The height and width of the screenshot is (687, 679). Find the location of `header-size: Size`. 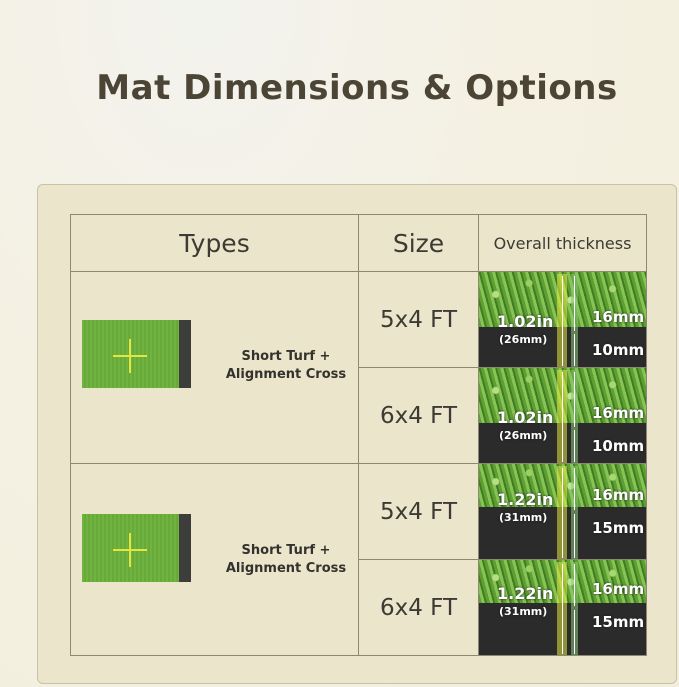

header-size: Size is located at coordinates (418, 243).